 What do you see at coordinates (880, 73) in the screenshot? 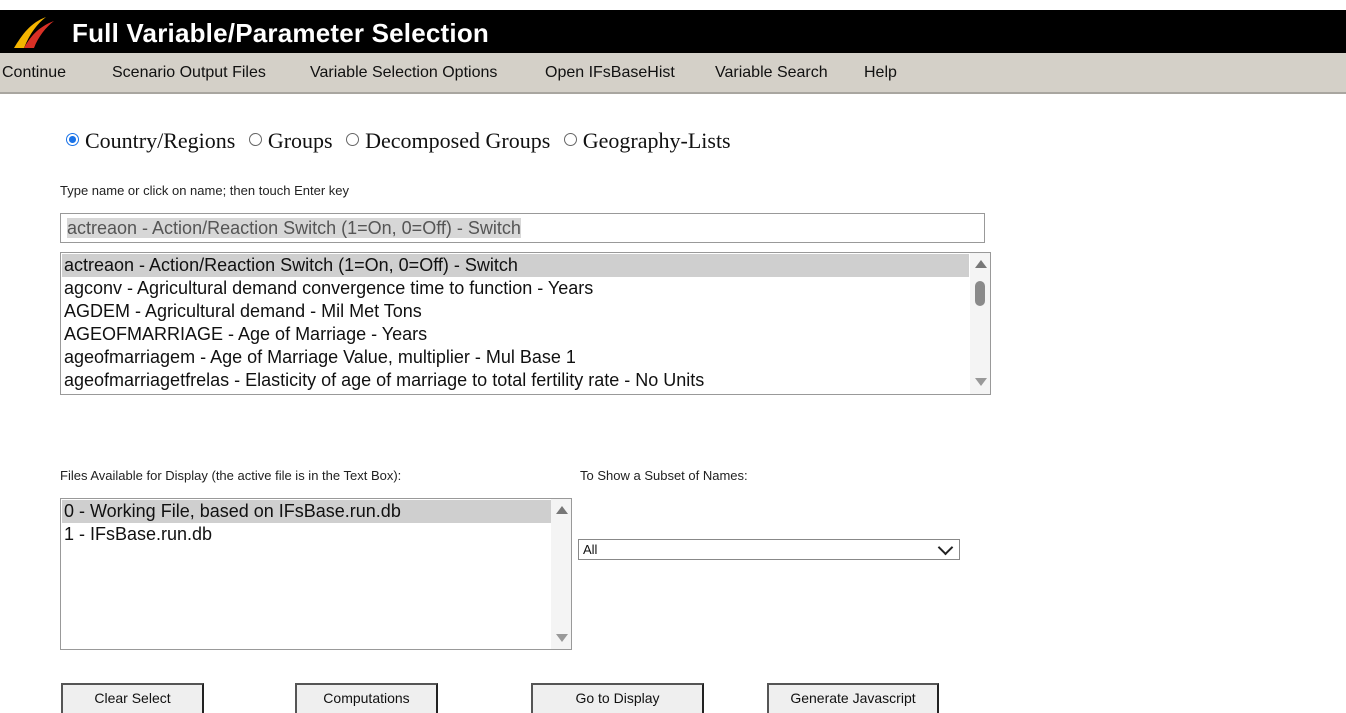
I see `menu-help: Help` at bounding box center [880, 73].